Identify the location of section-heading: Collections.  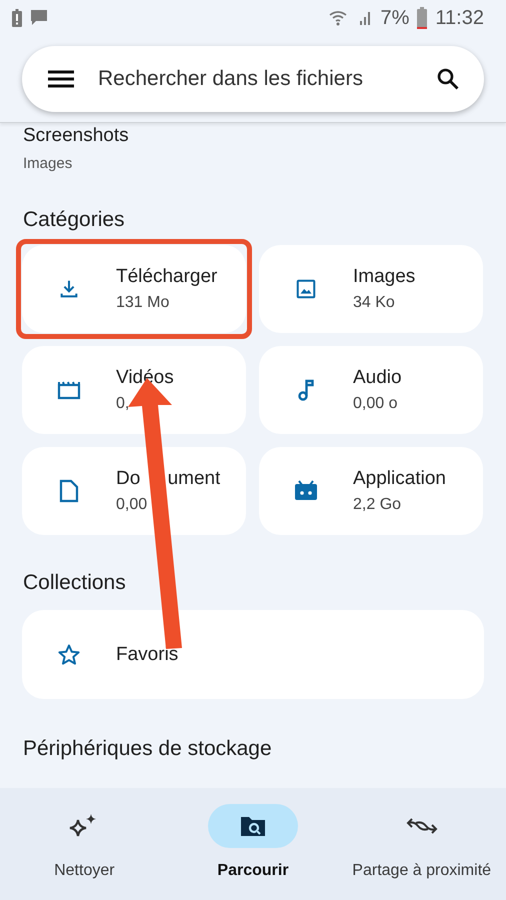
(74, 583).